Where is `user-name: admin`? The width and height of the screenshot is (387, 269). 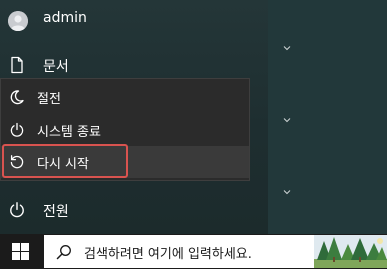 user-name: admin is located at coordinates (65, 18).